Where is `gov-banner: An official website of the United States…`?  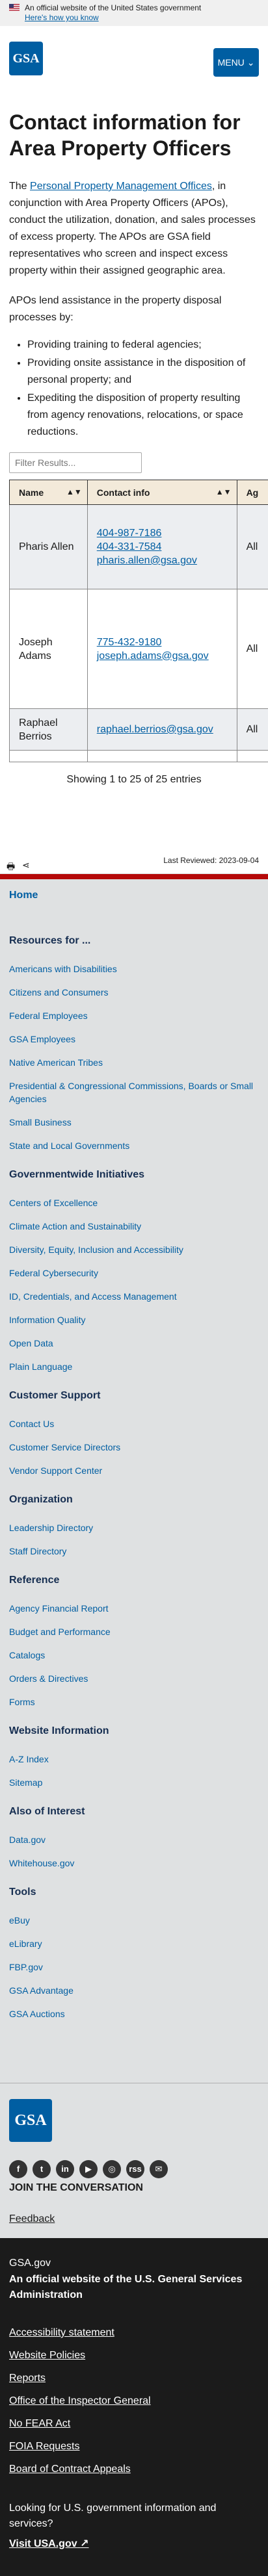 gov-banner: An official website of the United States… is located at coordinates (134, 13).